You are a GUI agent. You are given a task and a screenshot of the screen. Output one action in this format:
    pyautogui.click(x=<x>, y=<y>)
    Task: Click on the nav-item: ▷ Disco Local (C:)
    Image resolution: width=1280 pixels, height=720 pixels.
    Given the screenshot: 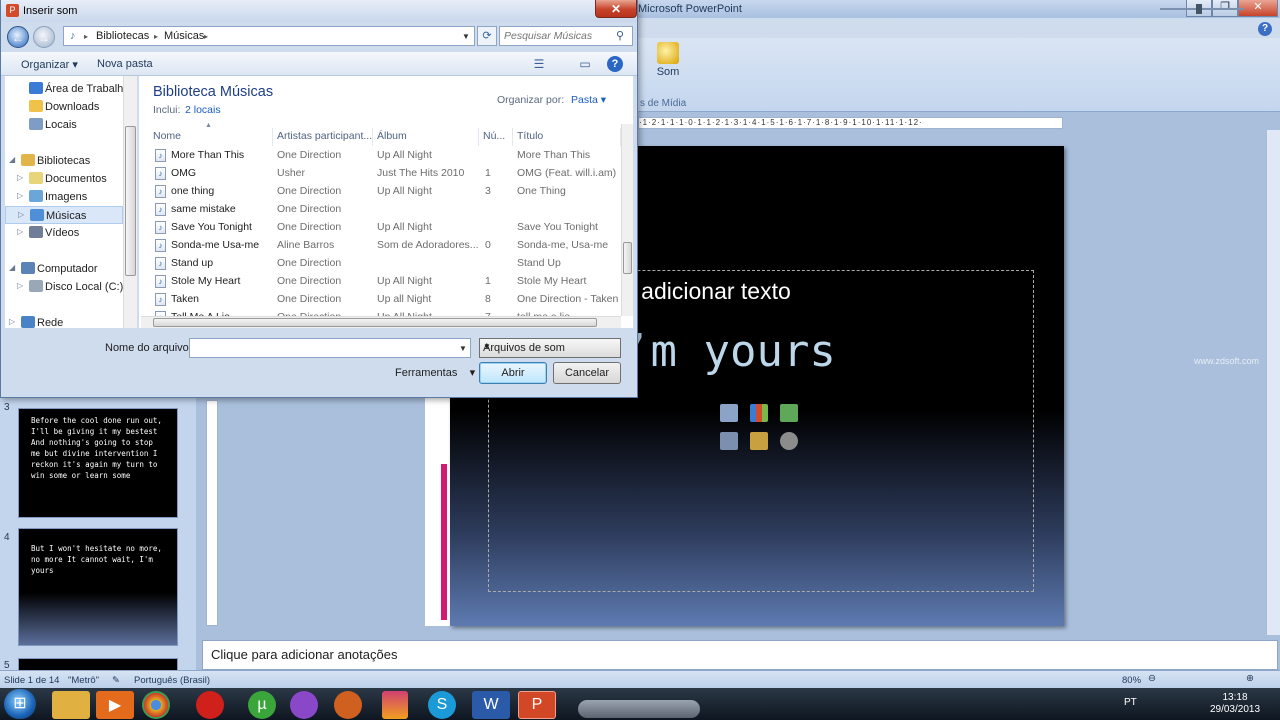 What is the action you would take?
    pyautogui.click(x=64, y=287)
    